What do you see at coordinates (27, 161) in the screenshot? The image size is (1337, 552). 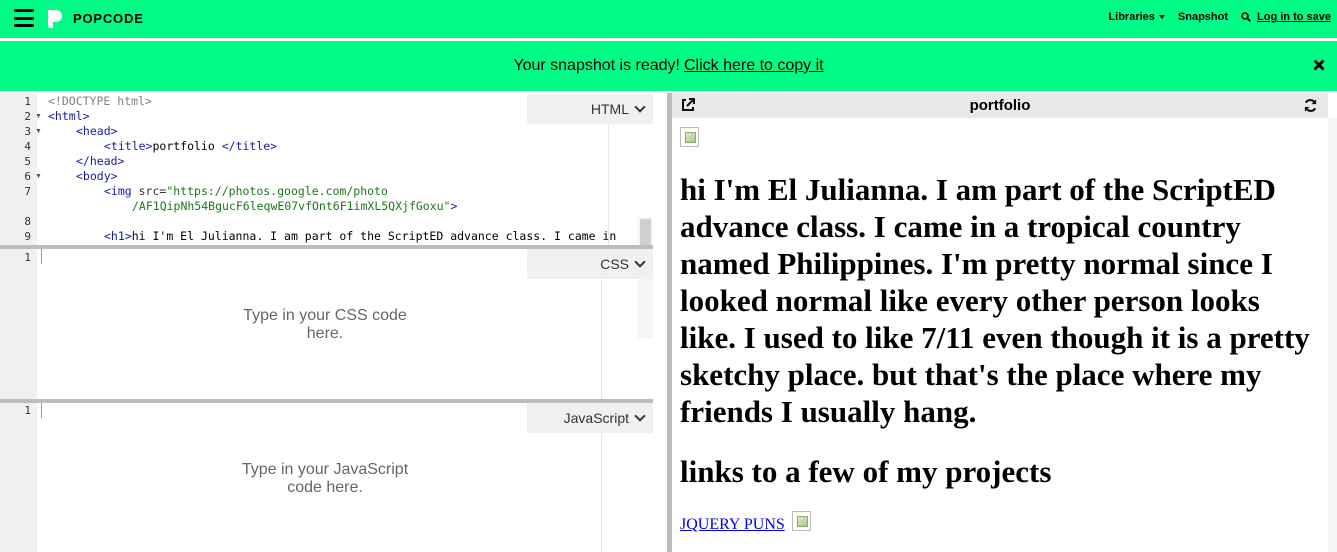 I see `line-number: 5` at bounding box center [27, 161].